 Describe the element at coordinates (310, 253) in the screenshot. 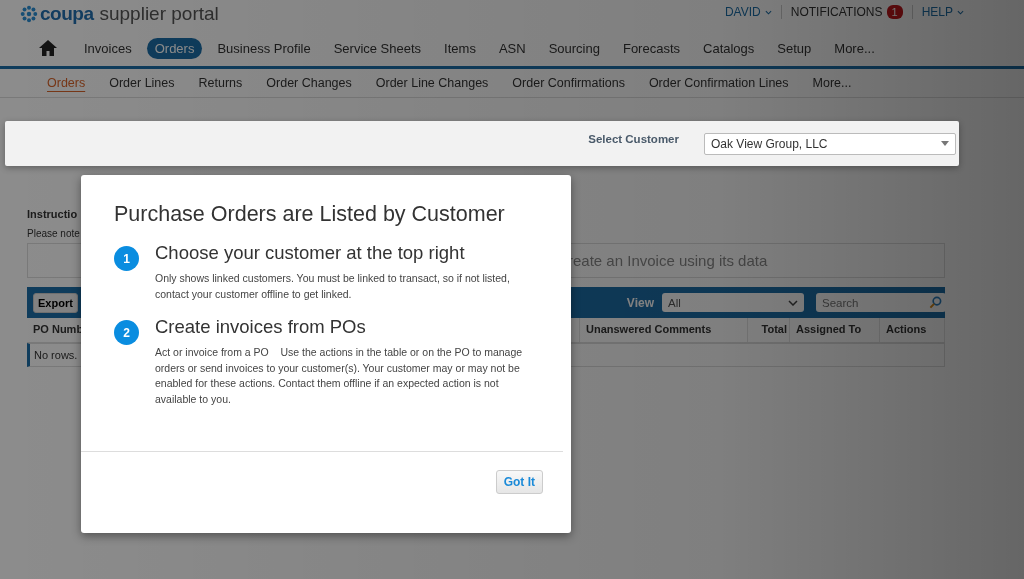

I see `step-heading: Choose your customer at the top right` at that location.